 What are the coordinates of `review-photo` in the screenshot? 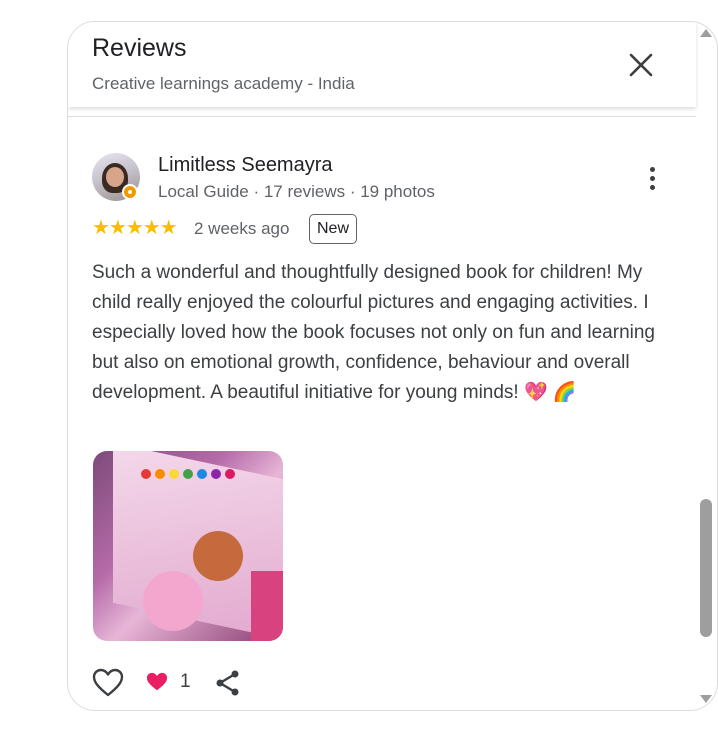 It's located at (188, 546).